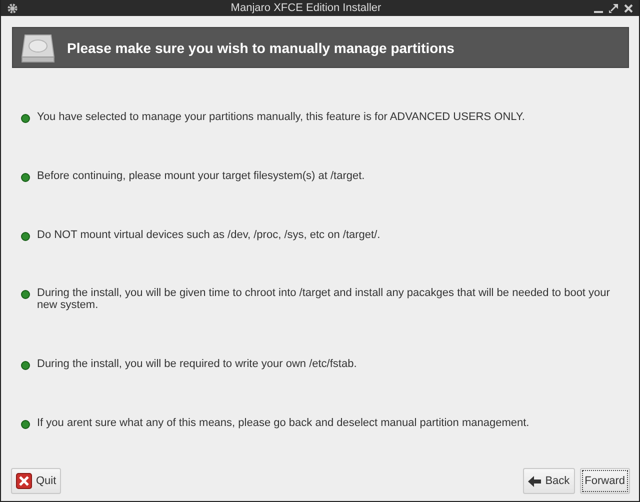 The width and height of the screenshot is (640, 502). Describe the element at coordinates (12, 8) in the screenshot. I see `gear-icon` at that location.